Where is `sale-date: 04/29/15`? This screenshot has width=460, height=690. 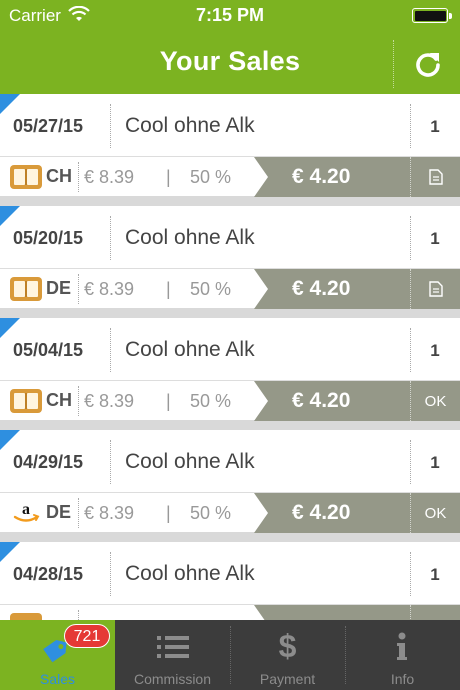 sale-date: 04/29/15 is located at coordinates (48, 462).